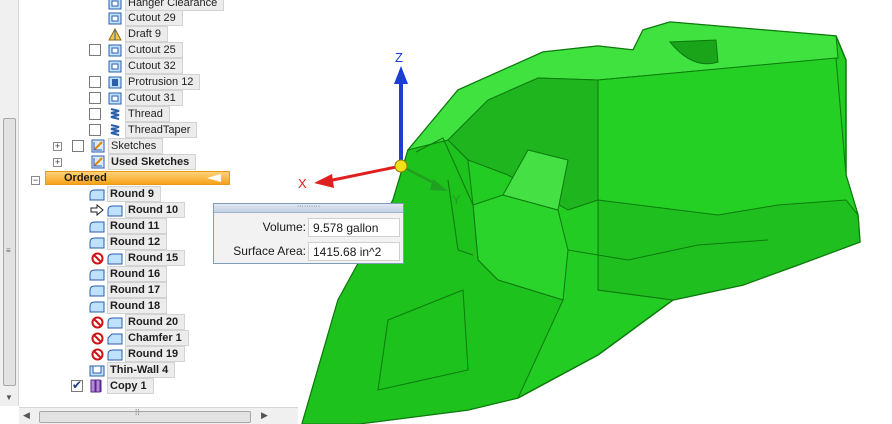 The height and width of the screenshot is (424, 892). I want to click on tree-item: Cutout 25, so click(136, 50).